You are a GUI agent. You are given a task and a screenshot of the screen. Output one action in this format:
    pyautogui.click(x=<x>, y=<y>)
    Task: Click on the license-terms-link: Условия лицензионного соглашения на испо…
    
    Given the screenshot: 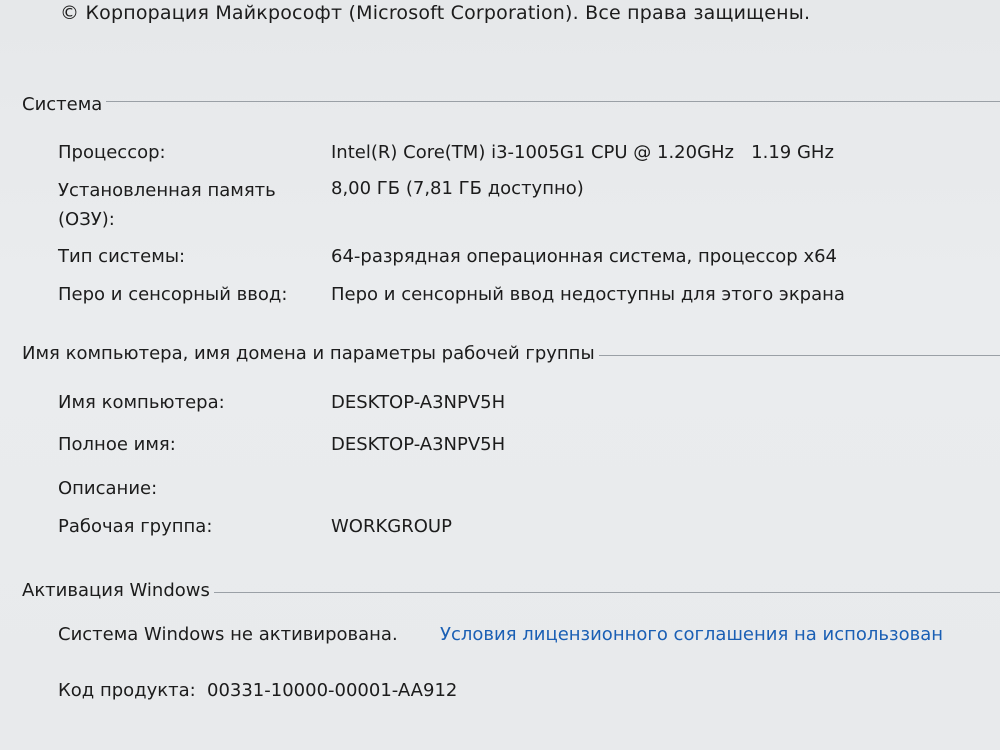 What is the action you would take?
    pyautogui.click(x=691, y=635)
    